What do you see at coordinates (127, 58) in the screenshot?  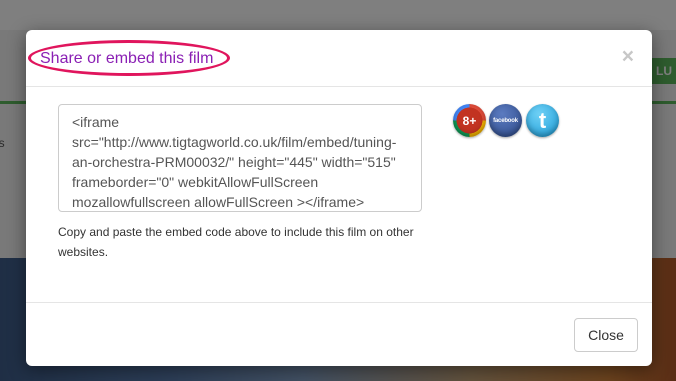 I see `modal-title: Share or embed this film` at bounding box center [127, 58].